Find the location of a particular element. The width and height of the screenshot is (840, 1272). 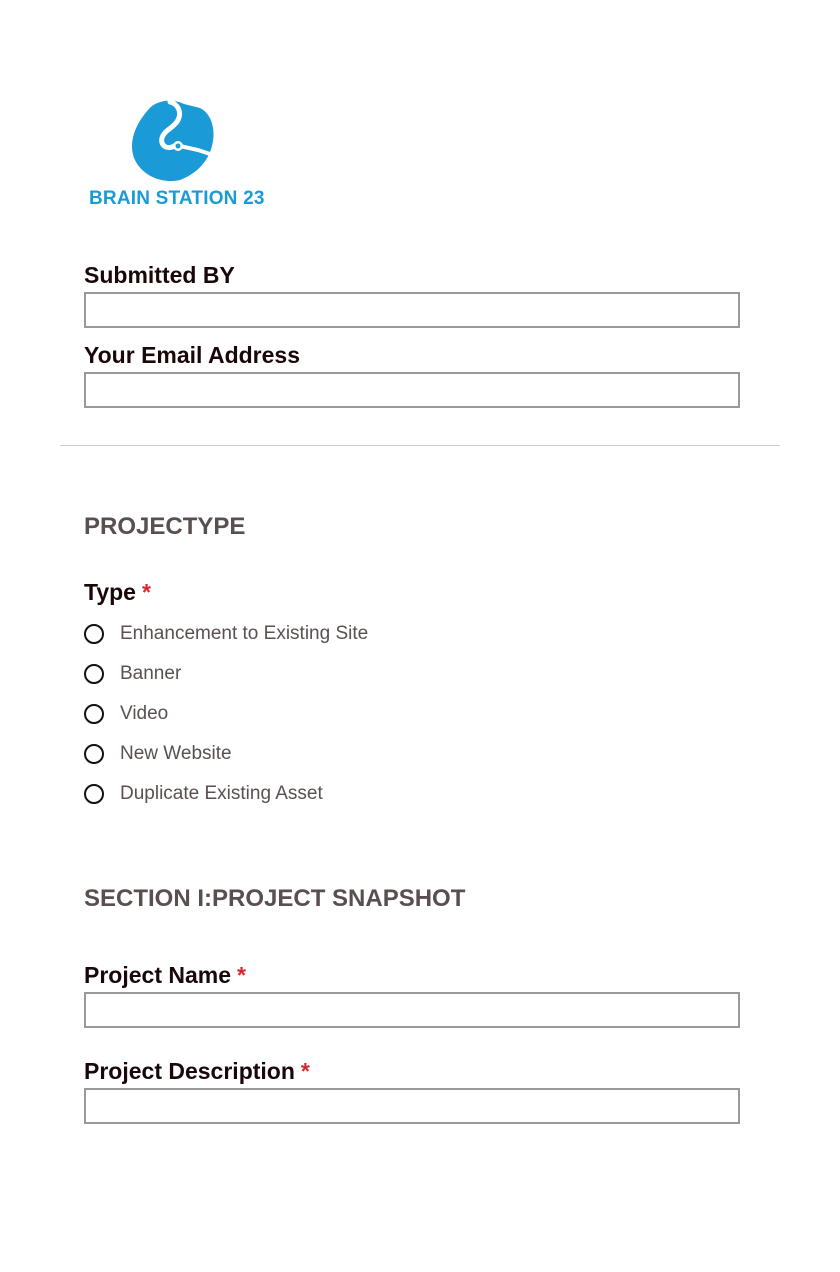

project-description-input is located at coordinates (412, 1106).